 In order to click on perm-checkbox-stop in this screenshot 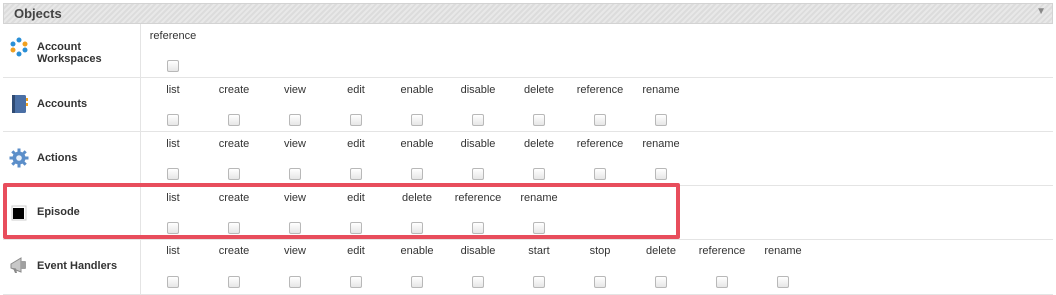, I will do `click(600, 282)`.